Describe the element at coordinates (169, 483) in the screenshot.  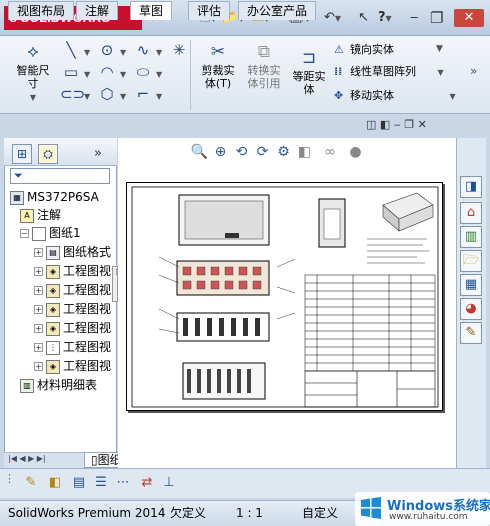
I see `align-icon: ⊥` at that location.